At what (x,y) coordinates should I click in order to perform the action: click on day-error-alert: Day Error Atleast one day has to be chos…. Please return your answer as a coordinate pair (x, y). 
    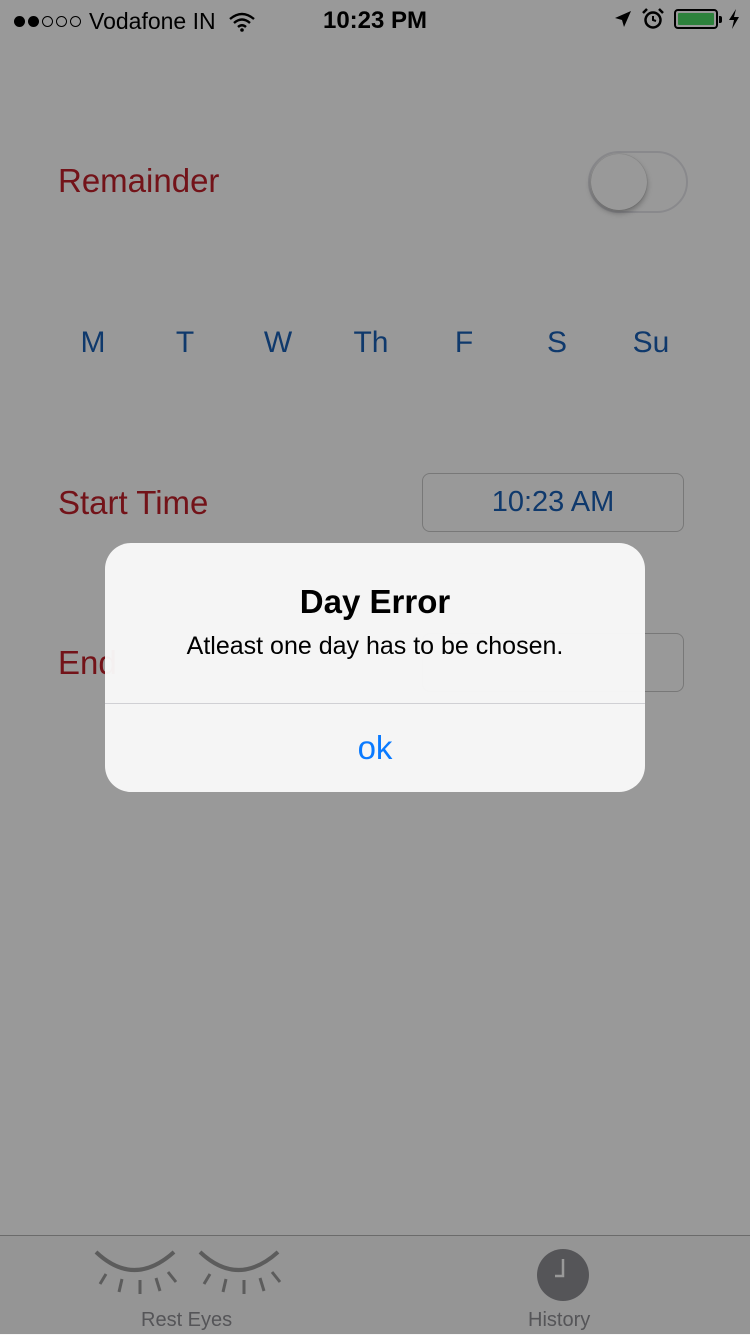
    Looking at the image, I should click on (375, 667).